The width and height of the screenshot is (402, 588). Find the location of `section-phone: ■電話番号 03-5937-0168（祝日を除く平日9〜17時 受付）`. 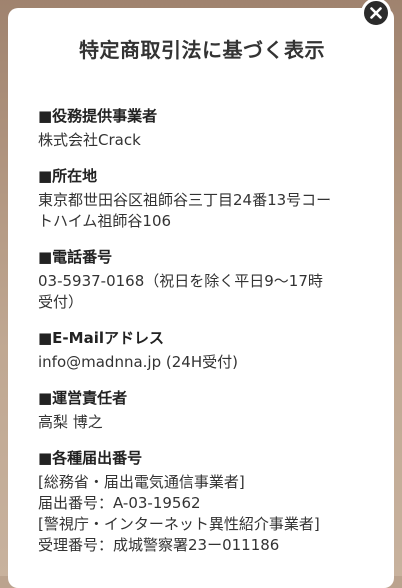

section-phone: ■電話番号 03-5937-0168（祝日を除く平日9〜17時 受付） is located at coordinates (202, 279).